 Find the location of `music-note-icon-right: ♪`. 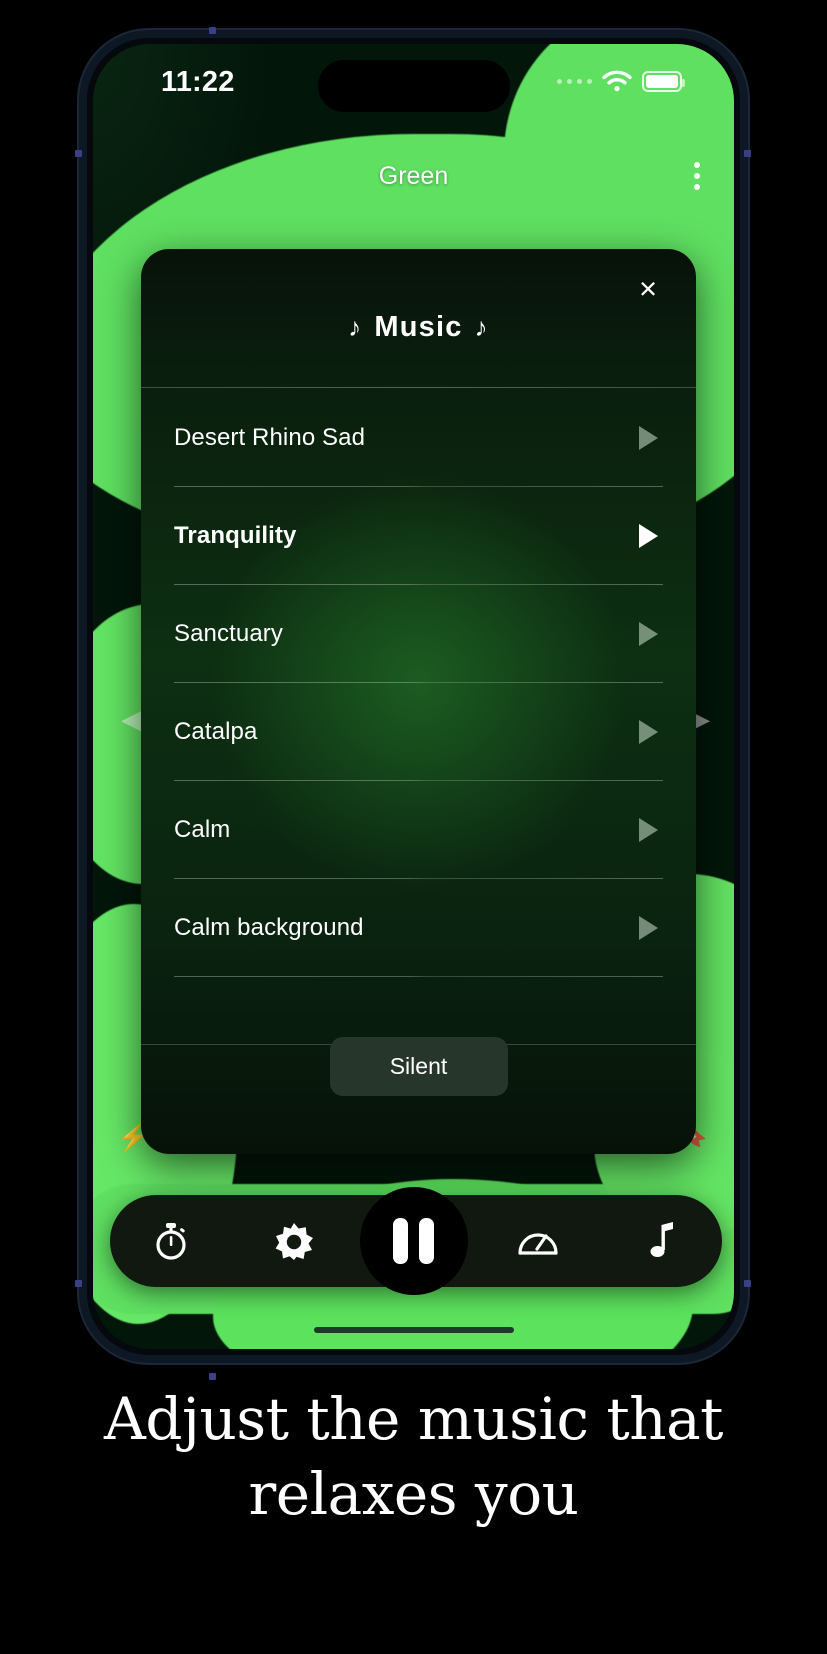

music-note-icon-right: ♪ is located at coordinates (481, 327).